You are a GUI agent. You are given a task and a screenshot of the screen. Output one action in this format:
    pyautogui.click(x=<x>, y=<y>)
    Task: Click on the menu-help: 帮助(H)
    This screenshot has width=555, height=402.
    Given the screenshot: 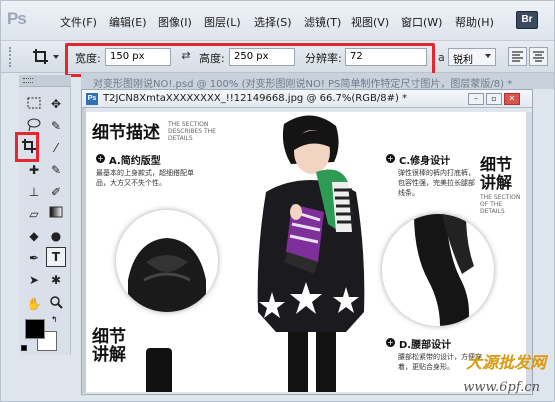 What is the action you would take?
    pyautogui.click(x=474, y=22)
    